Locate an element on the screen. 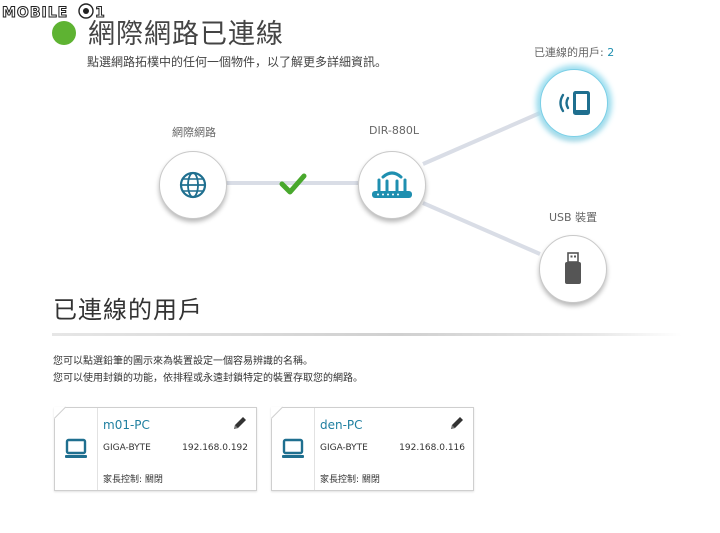  device-ip: 192.168.0.116 is located at coordinates (432, 448).